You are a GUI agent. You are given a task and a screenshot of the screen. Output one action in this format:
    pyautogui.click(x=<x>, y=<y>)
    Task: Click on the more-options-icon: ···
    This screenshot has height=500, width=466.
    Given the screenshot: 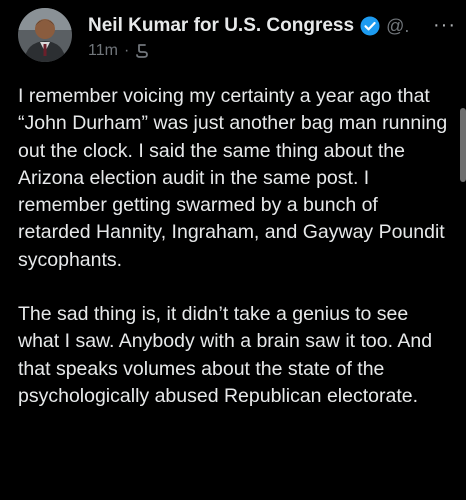 What is the action you would take?
    pyautogui.click(x=444, y=25)
    